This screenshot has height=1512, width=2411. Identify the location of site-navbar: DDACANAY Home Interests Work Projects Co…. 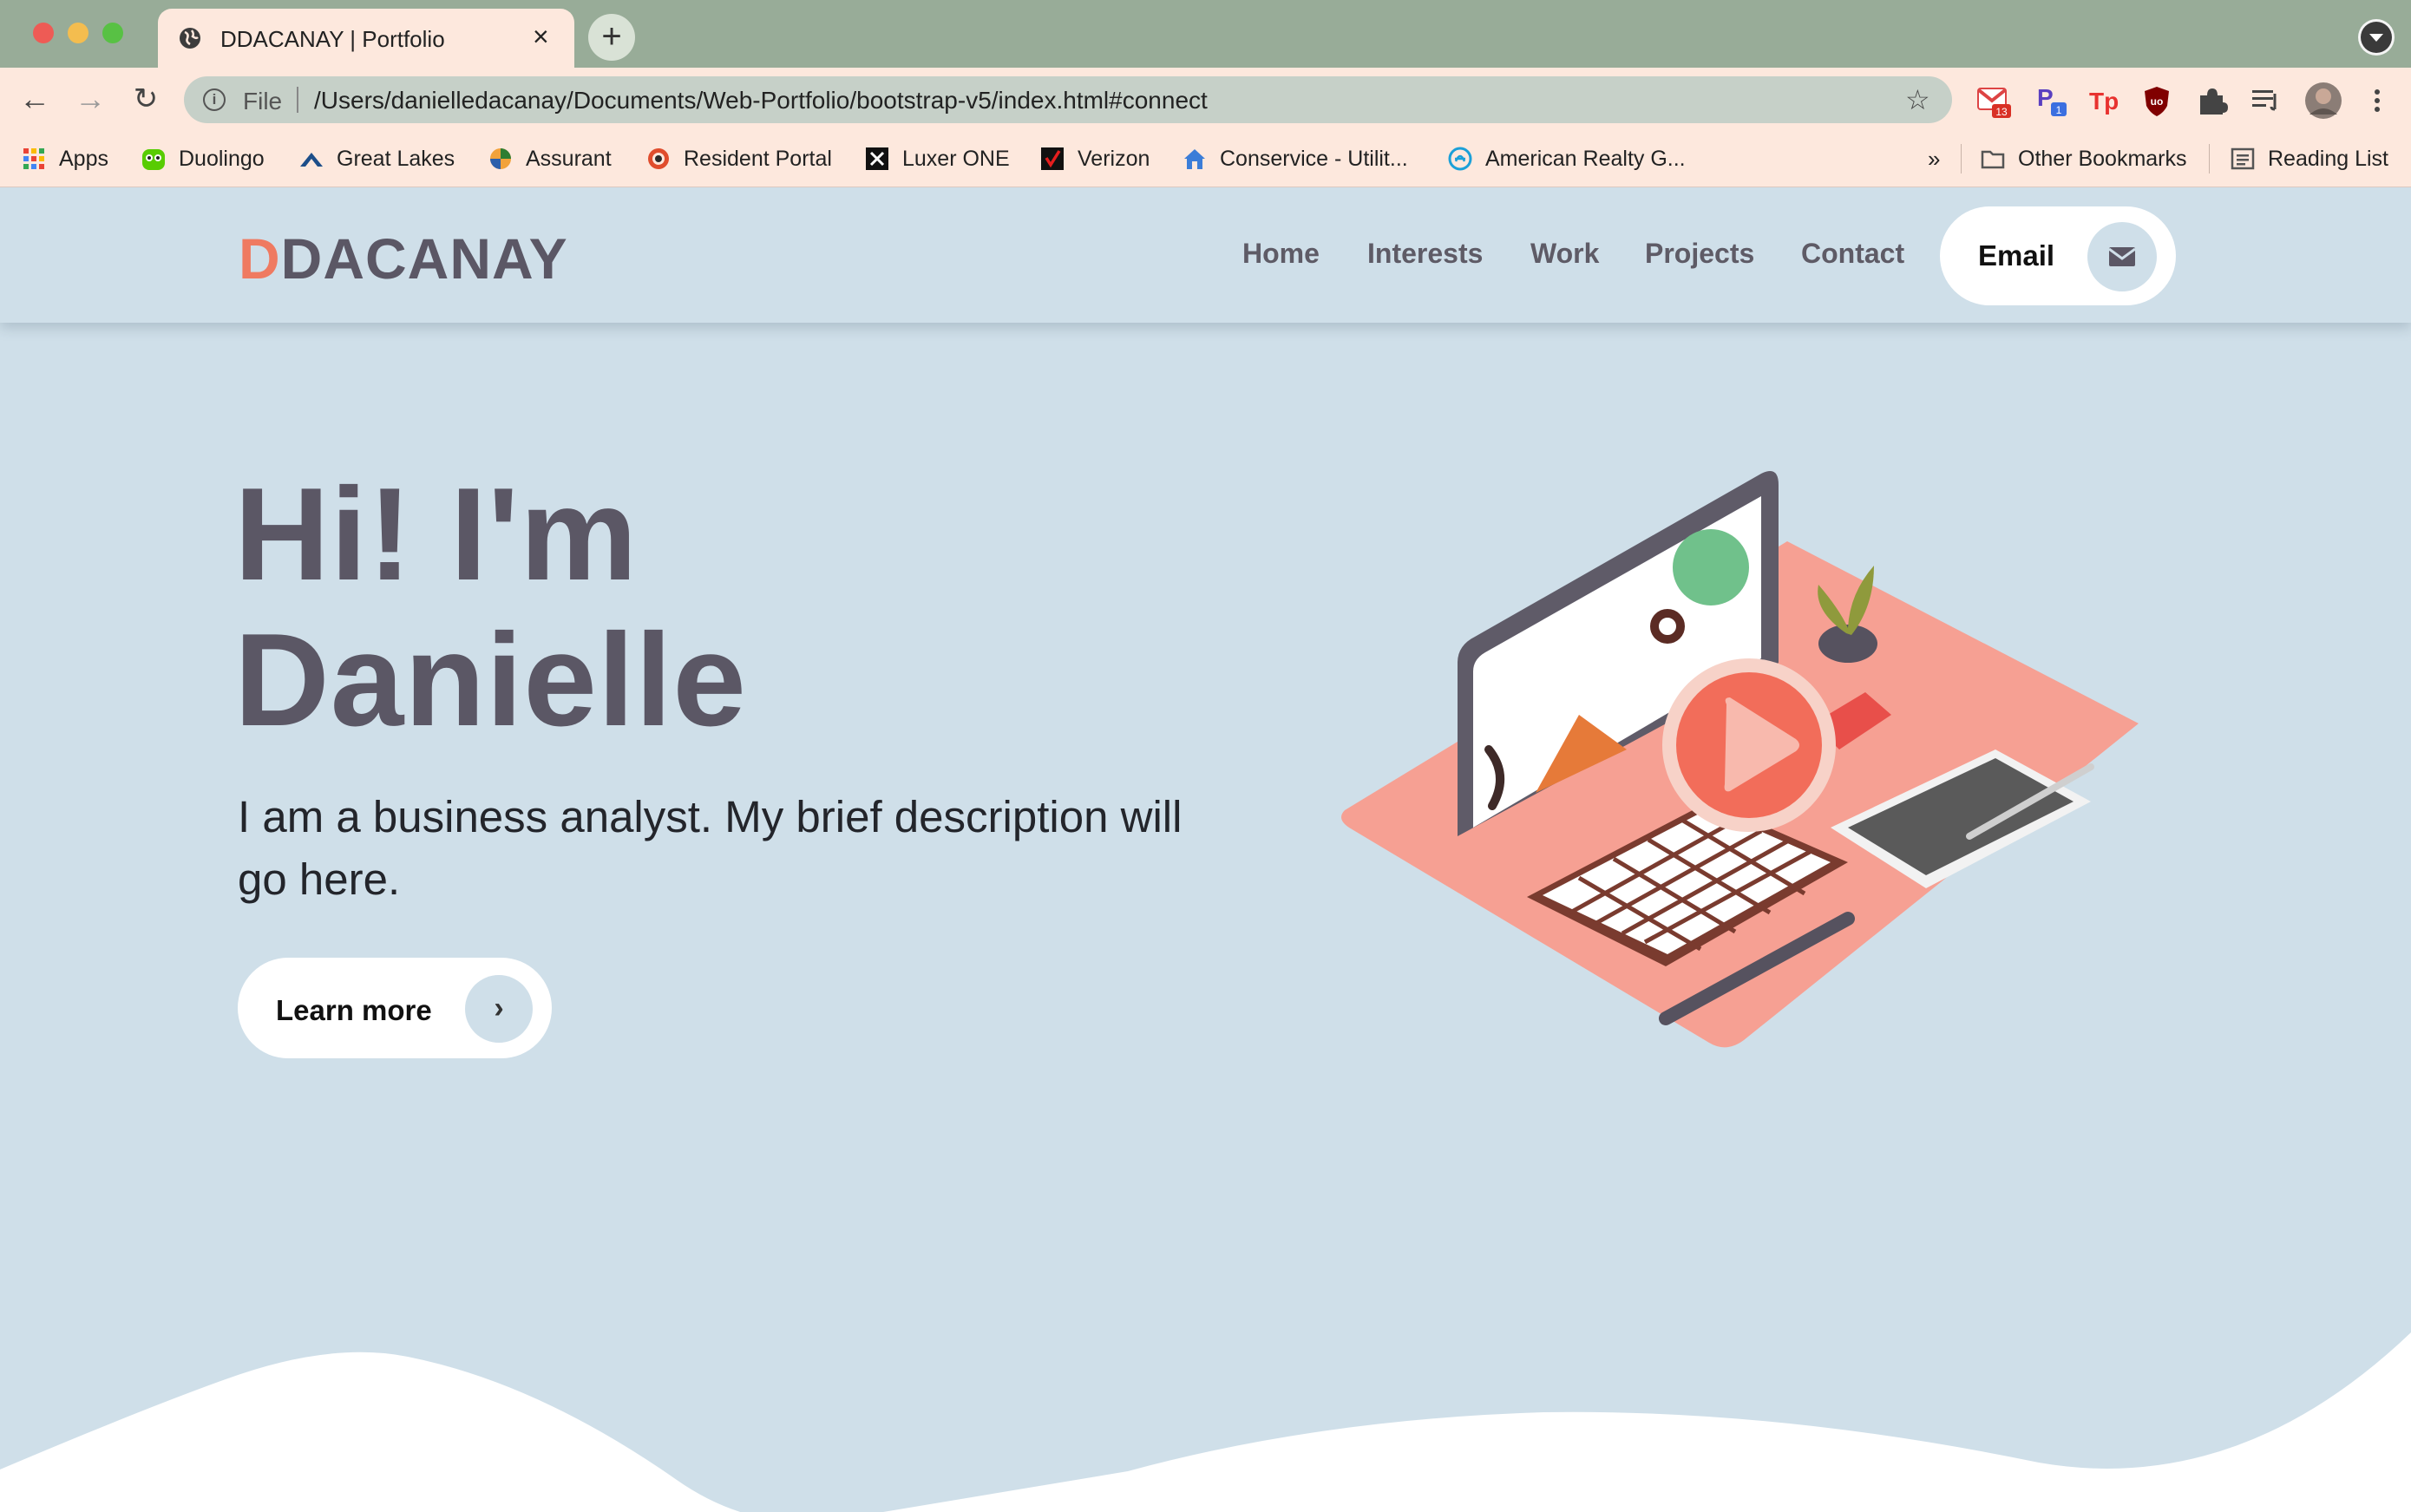
(1205, 255).